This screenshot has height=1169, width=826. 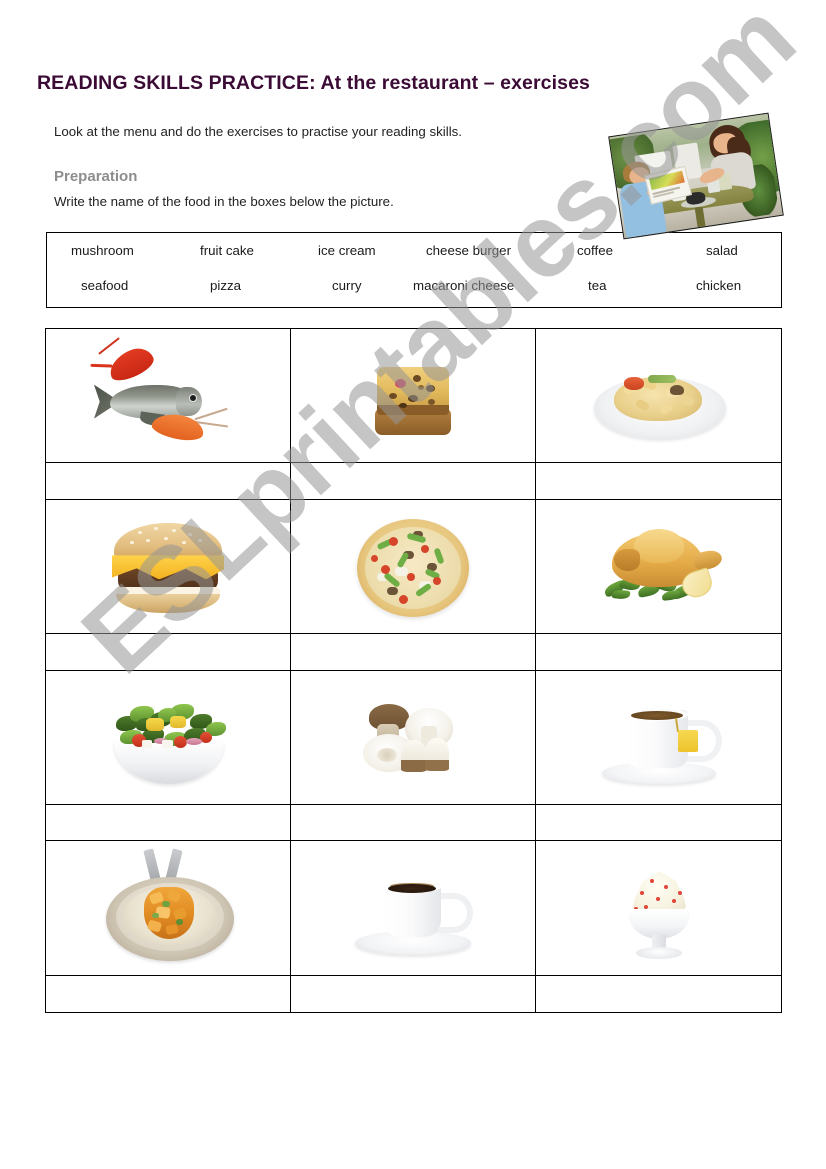 What do you see at coordinates (688, 741) in the screenshot?
I see `tea-bag-tag-icon` at bounding box center [688, 741].